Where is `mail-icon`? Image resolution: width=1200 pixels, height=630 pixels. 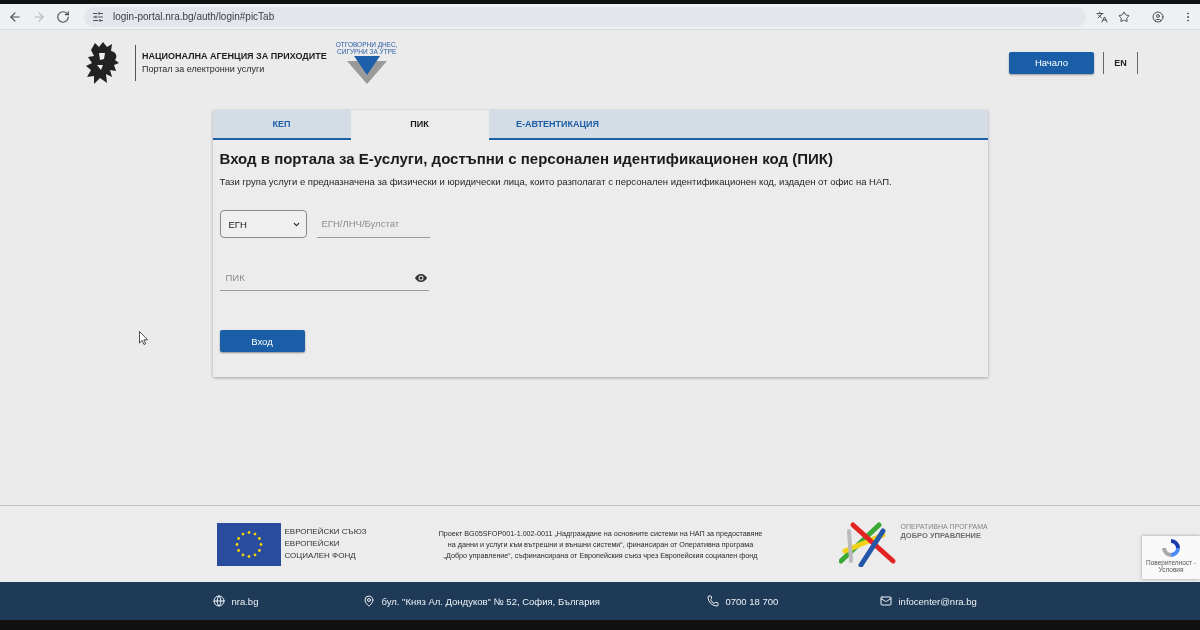
mail-icon is located at coordinates (885, 601).